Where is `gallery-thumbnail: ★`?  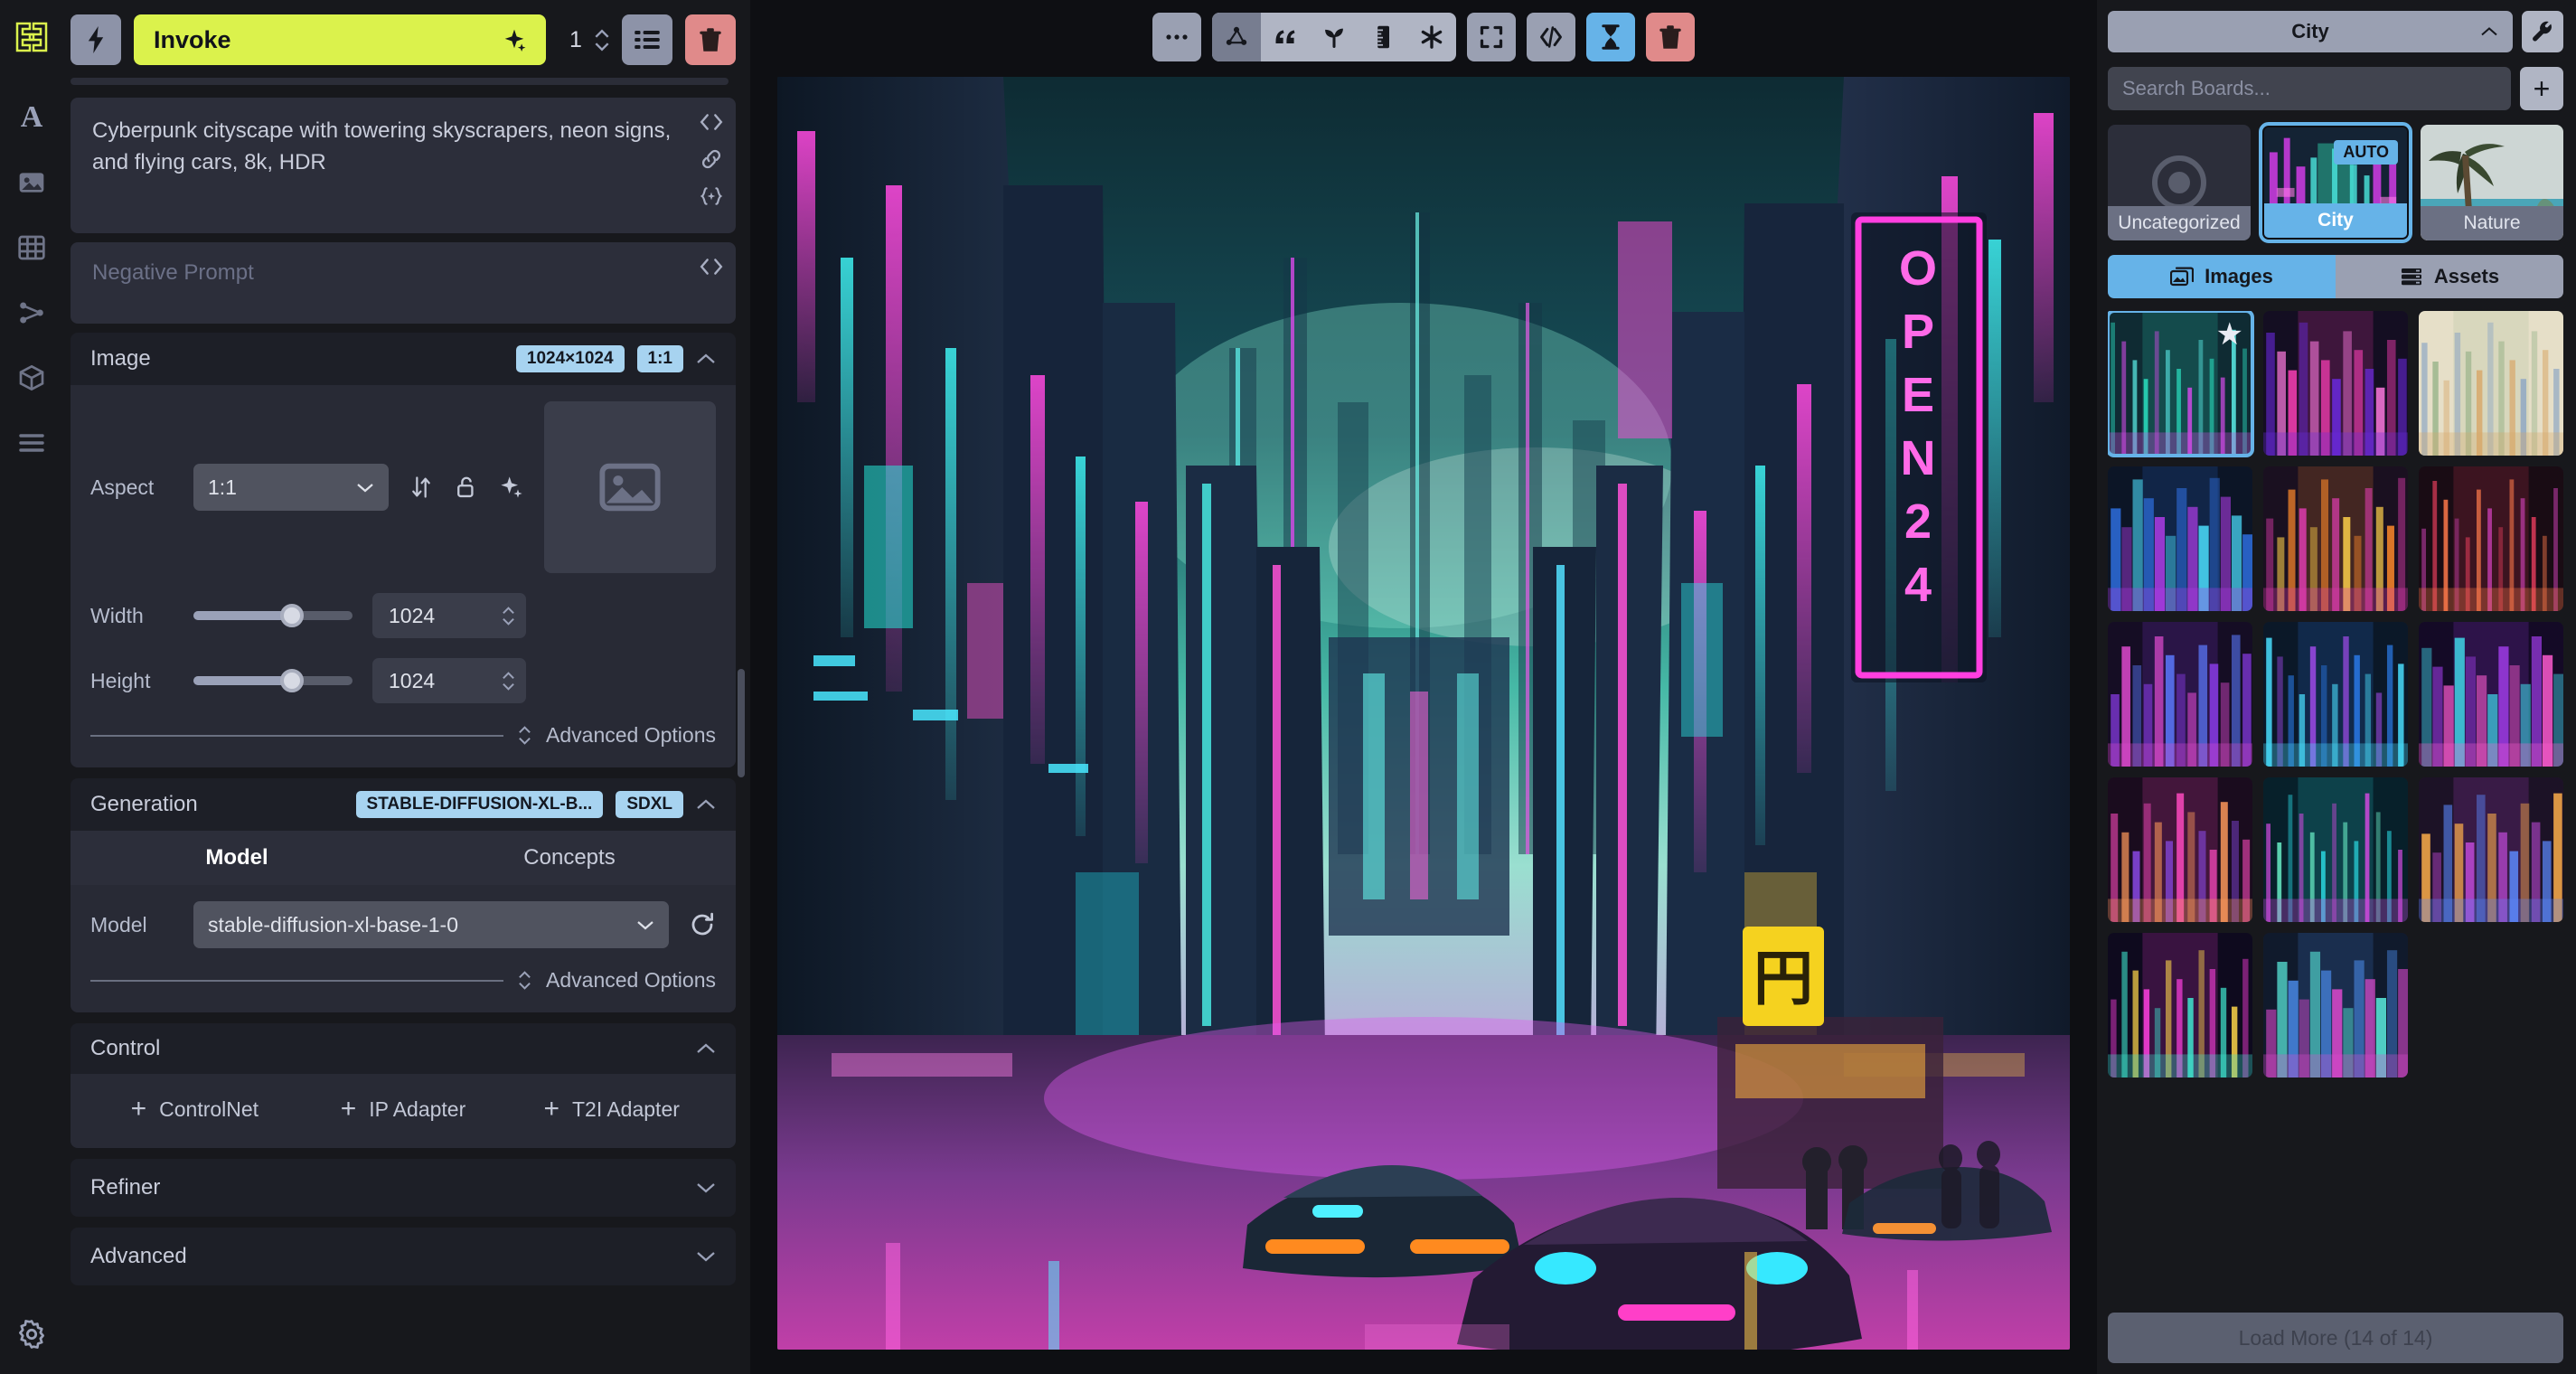 gallery-thumbnail: ★ is located at coordinates (2181, 384).